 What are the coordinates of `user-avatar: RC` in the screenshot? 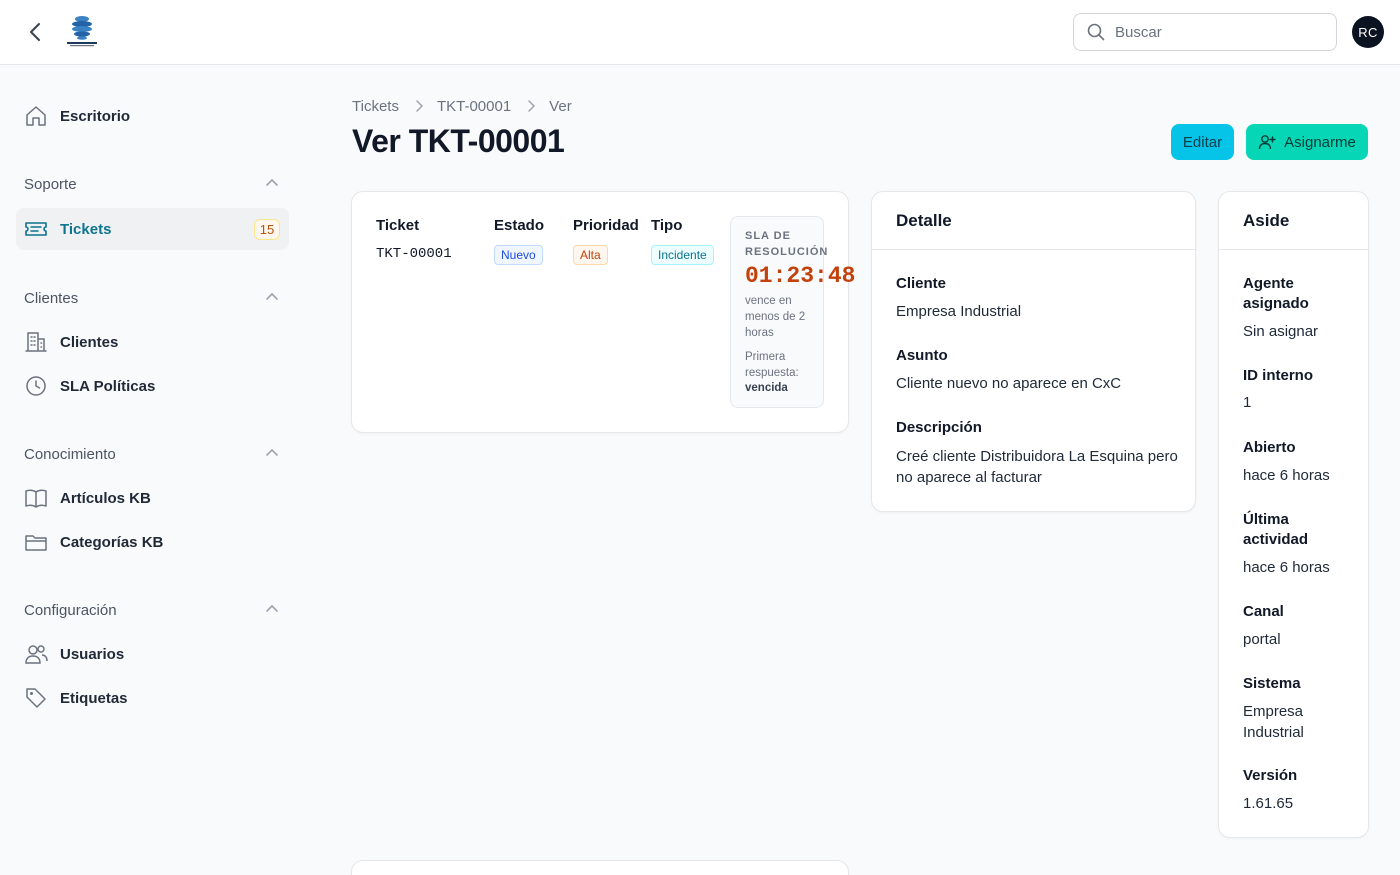 It's located at (1368, 32).